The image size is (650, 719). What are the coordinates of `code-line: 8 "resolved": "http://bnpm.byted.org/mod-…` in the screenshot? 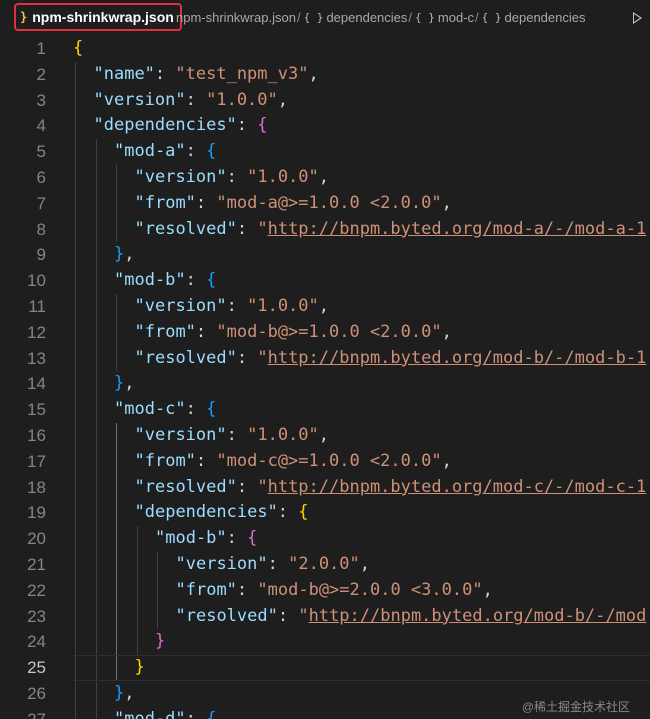 It's located at (325, 230).